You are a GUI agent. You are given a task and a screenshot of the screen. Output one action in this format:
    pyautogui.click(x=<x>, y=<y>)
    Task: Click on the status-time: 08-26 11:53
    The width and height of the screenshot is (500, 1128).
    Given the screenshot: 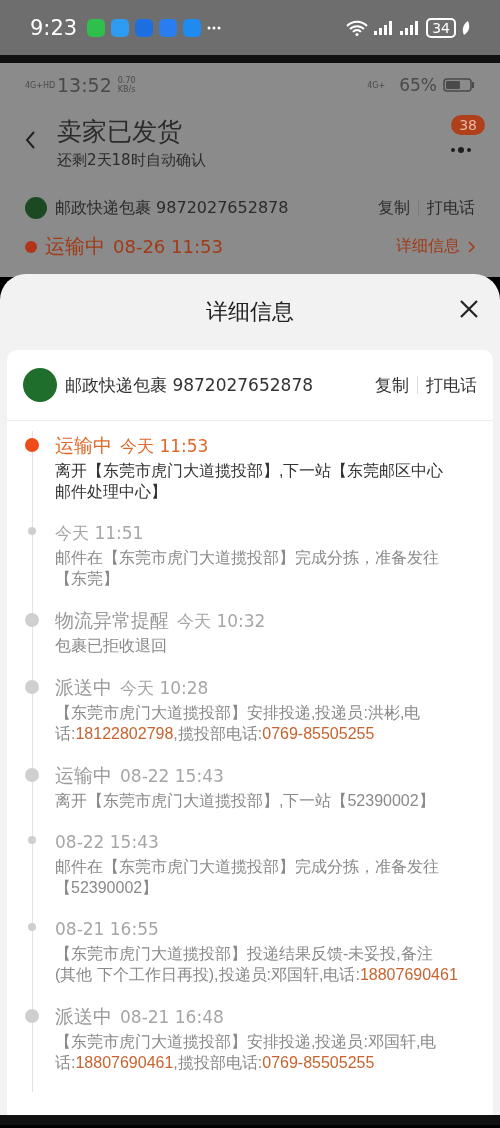 What is the action you would take?
    pyautogui.click(x=168, y=246)
    